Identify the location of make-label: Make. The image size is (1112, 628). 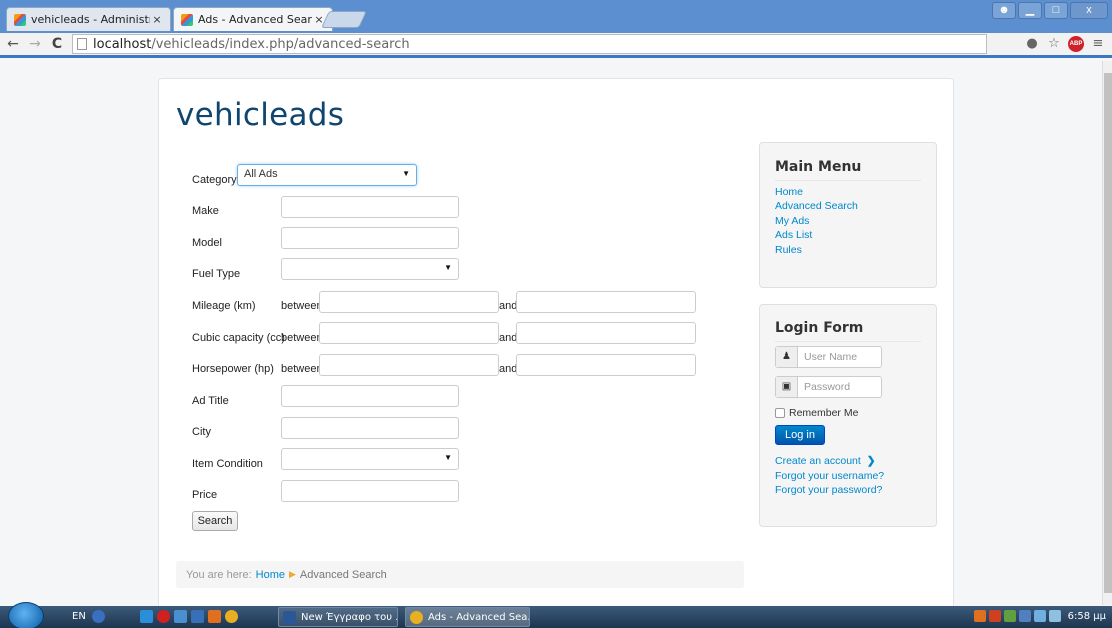
(205, 211).